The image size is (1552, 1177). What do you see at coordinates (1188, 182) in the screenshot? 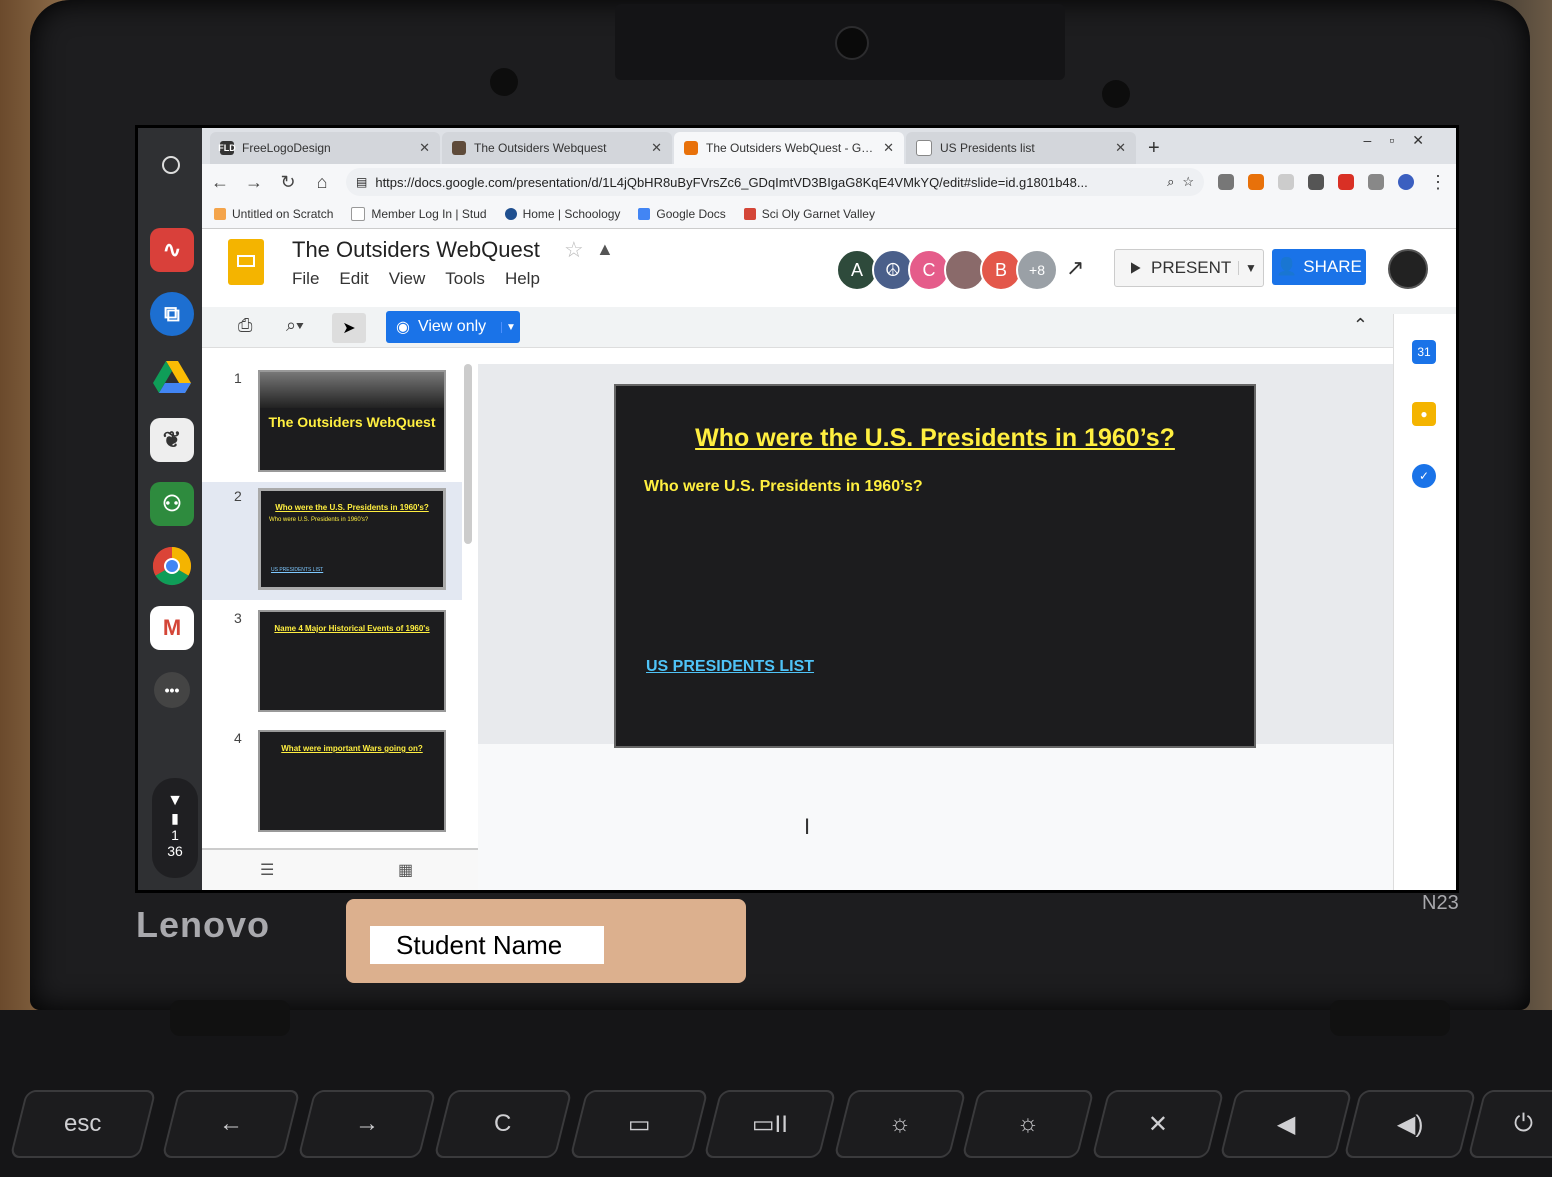
I see `bookmark-star-icon: ☆` at bounding box center [1188, 182].